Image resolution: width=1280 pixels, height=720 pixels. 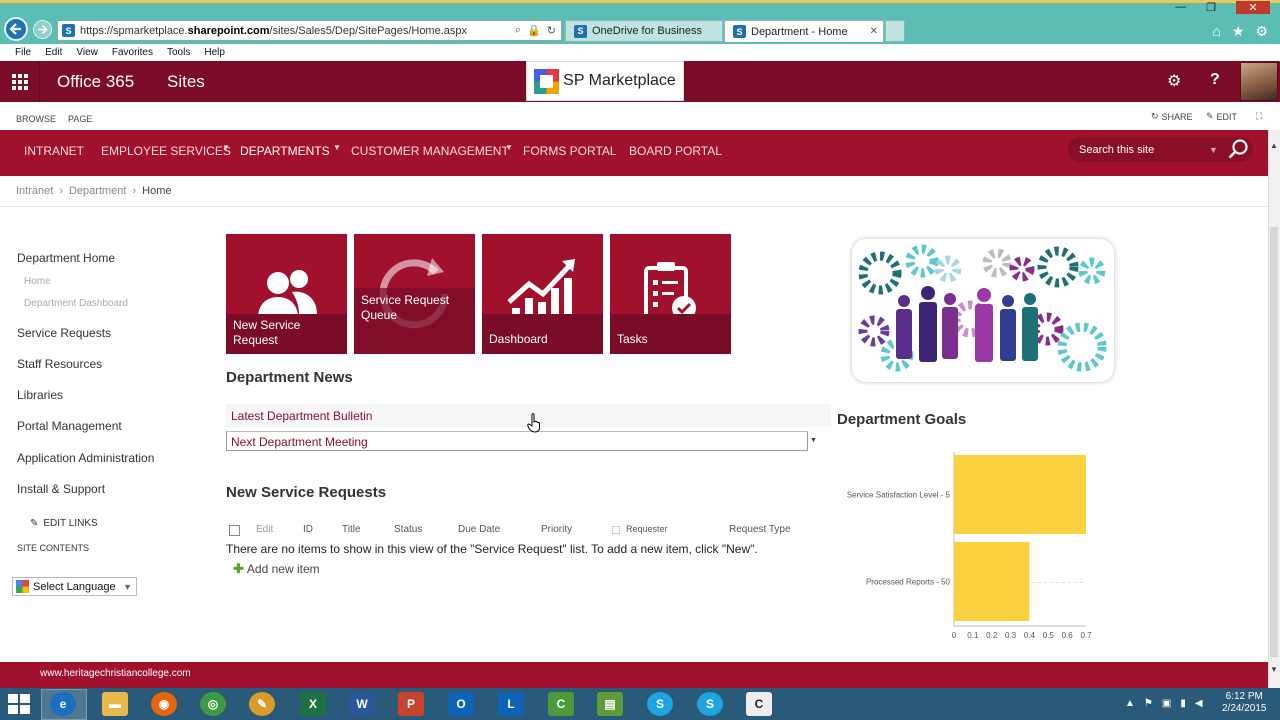 What do you see at coordinates (115, 704) in the screenshot?
I see `file-explorer-icon: ▬` at bounding box center [115, 704].